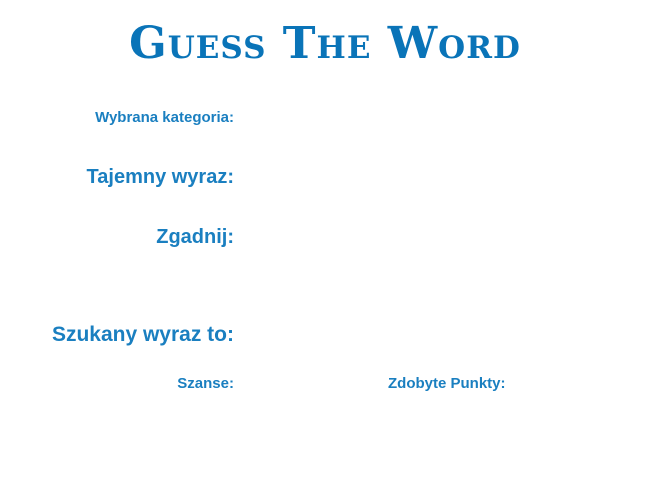 The height and width of the screenshot is (490, 650). What do you see at coordinates (195, 237) in the screenshot?
I see `guess-label: Zgadnij:` at bounding box center [195, 237].